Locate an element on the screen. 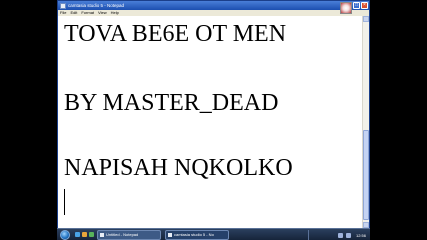 Image resolution: width=427 pixels, height=240 pixels. quicklaunch-folder-icon is located at coordinates (84, 234).